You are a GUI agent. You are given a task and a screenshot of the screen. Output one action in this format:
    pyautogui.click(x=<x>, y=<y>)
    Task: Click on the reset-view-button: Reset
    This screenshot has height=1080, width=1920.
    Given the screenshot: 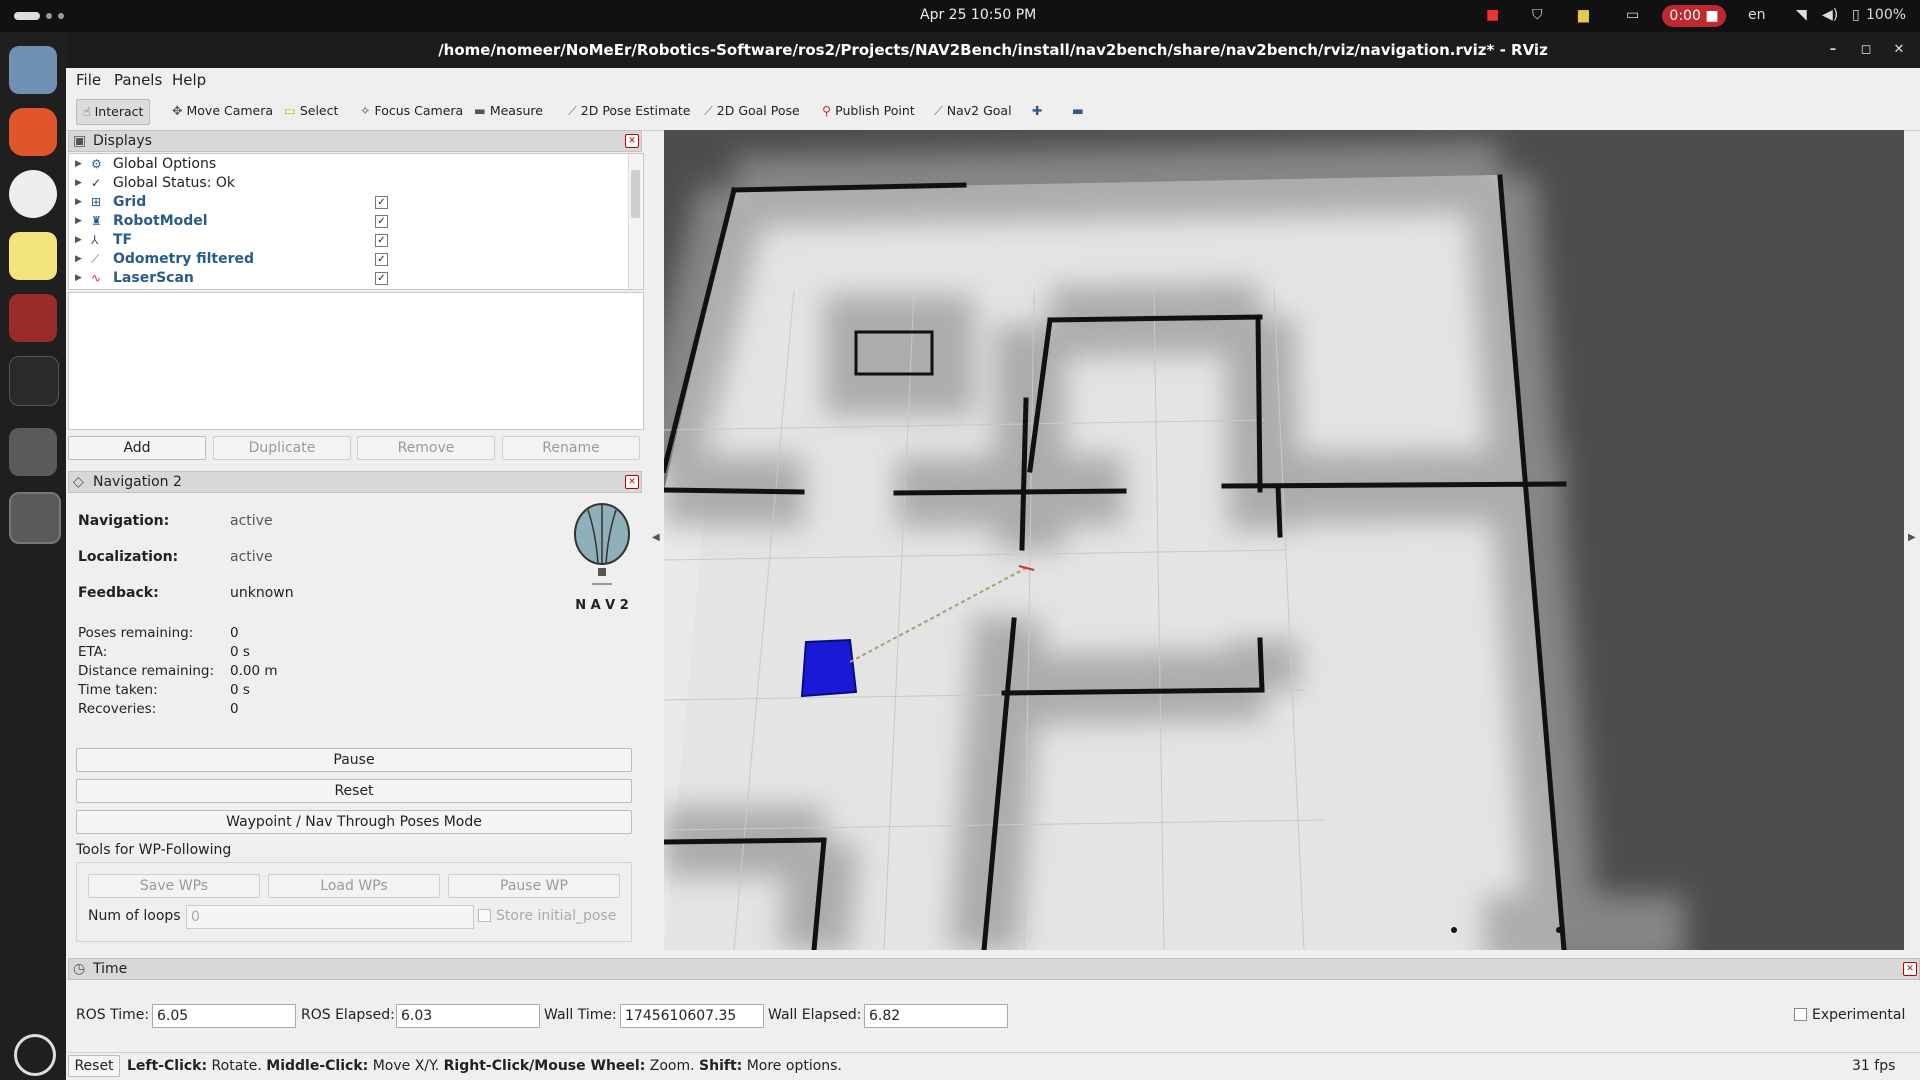 What is the action you would take?
    pyautogui.click(x=94, y=1066)
    